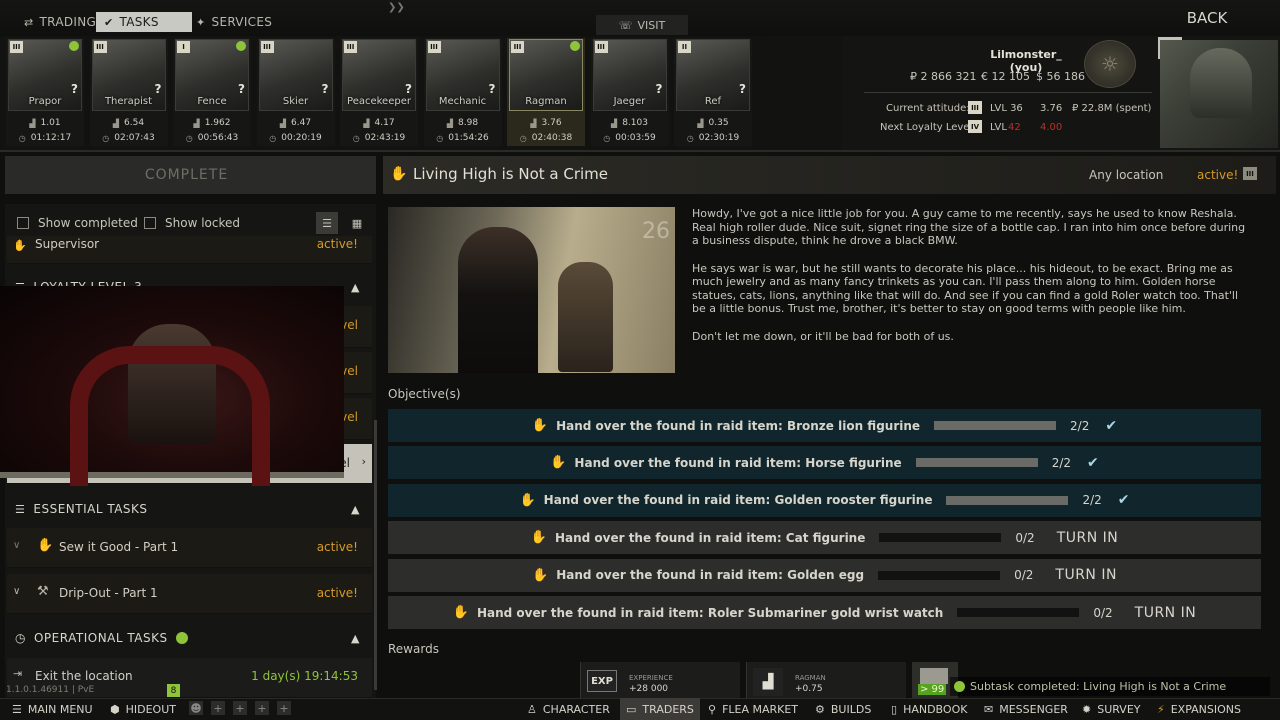  Describe the element at coordinates (713, 92) in the screenshot. I see `trader-card-ref: II? Ref ▟ 0.35 ◷ 02:30:19` at that location.